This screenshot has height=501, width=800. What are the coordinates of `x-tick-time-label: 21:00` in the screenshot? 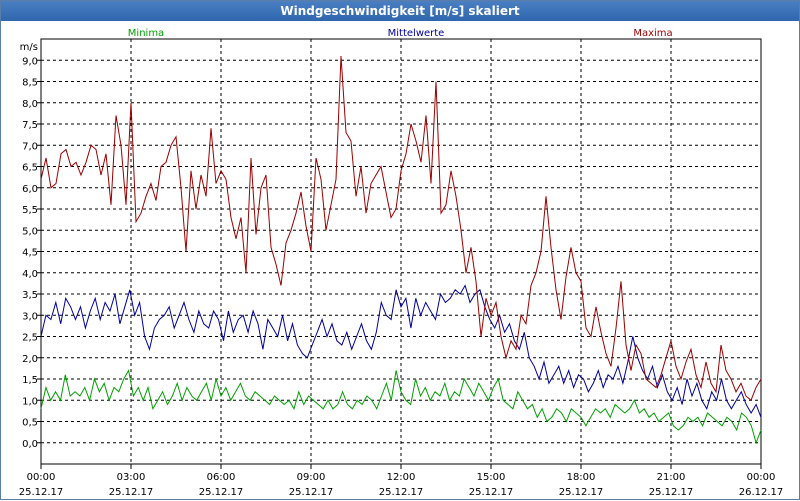 It's located at (671, 477).